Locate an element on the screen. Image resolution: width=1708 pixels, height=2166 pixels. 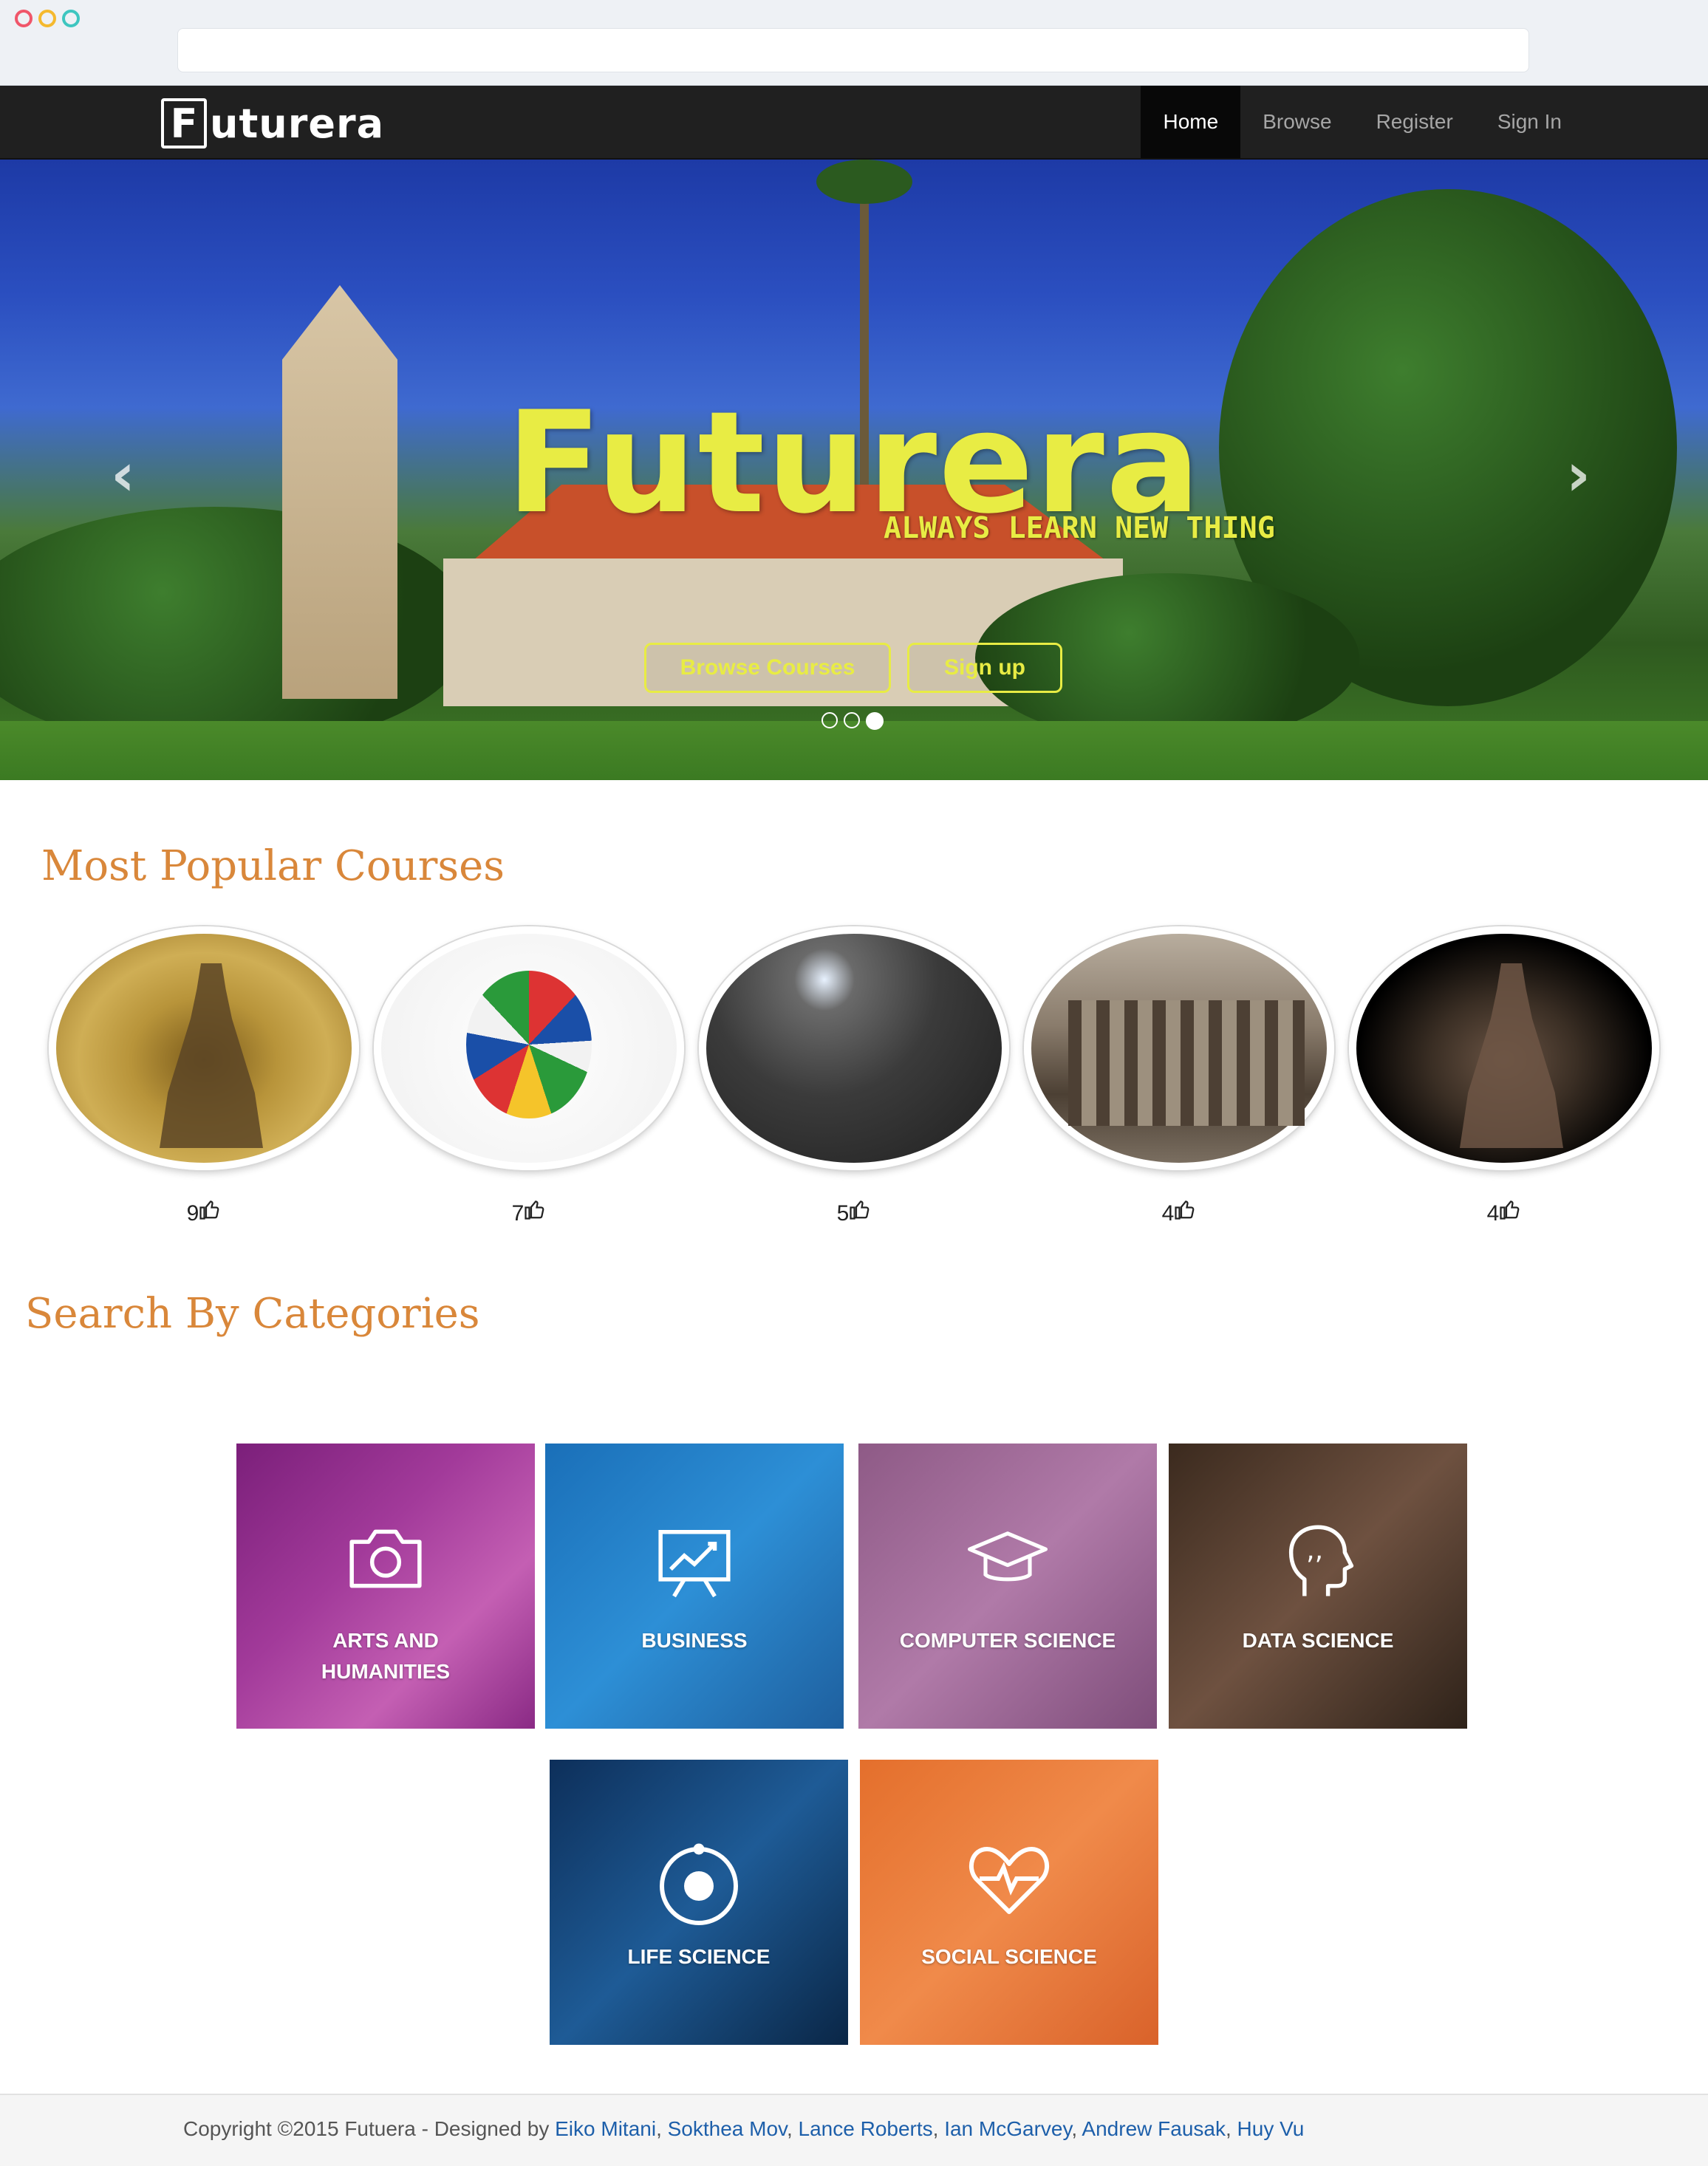
category-label-line: ARTS AND is located at coordinates (385, 1640).